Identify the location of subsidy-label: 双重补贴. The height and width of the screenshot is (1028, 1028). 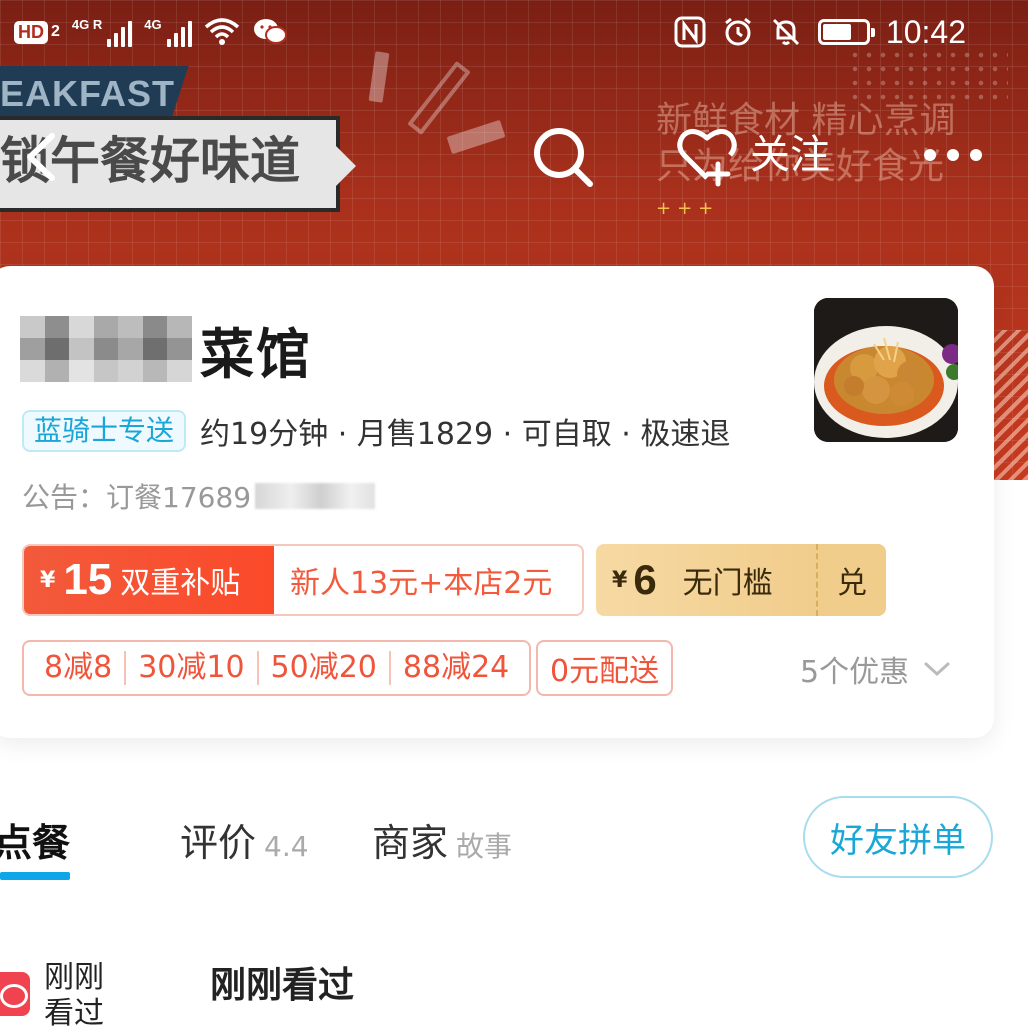
(180, 583).